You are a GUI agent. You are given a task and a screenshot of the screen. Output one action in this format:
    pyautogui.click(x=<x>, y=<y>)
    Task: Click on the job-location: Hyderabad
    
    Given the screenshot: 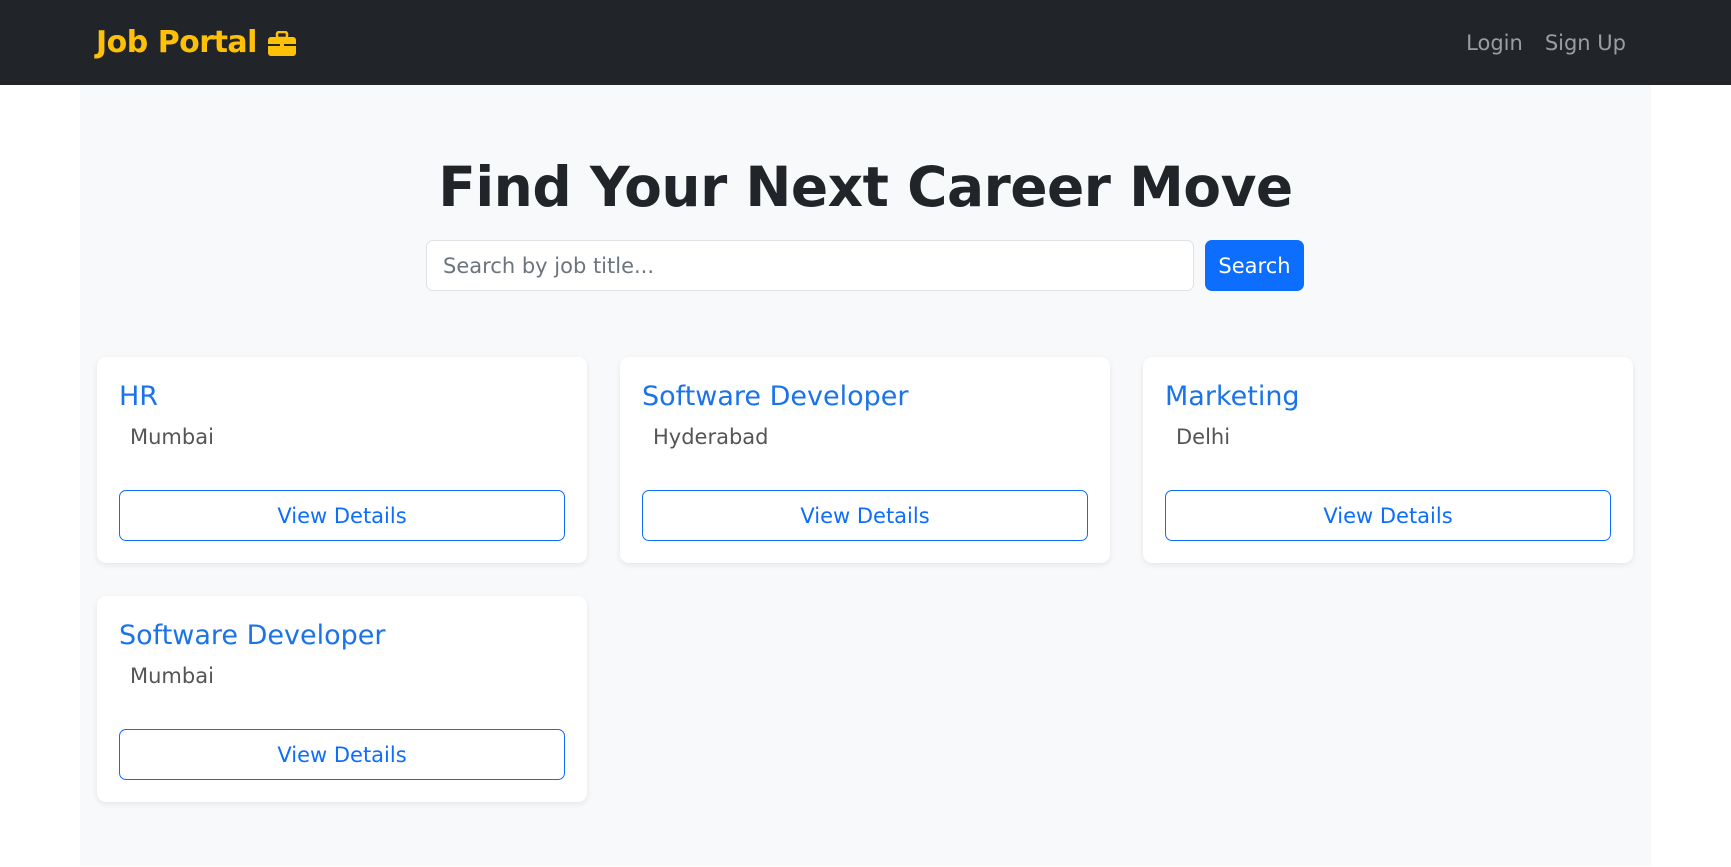 What is the action you would take?
    pyautogui.click(x=711, y=437)
    